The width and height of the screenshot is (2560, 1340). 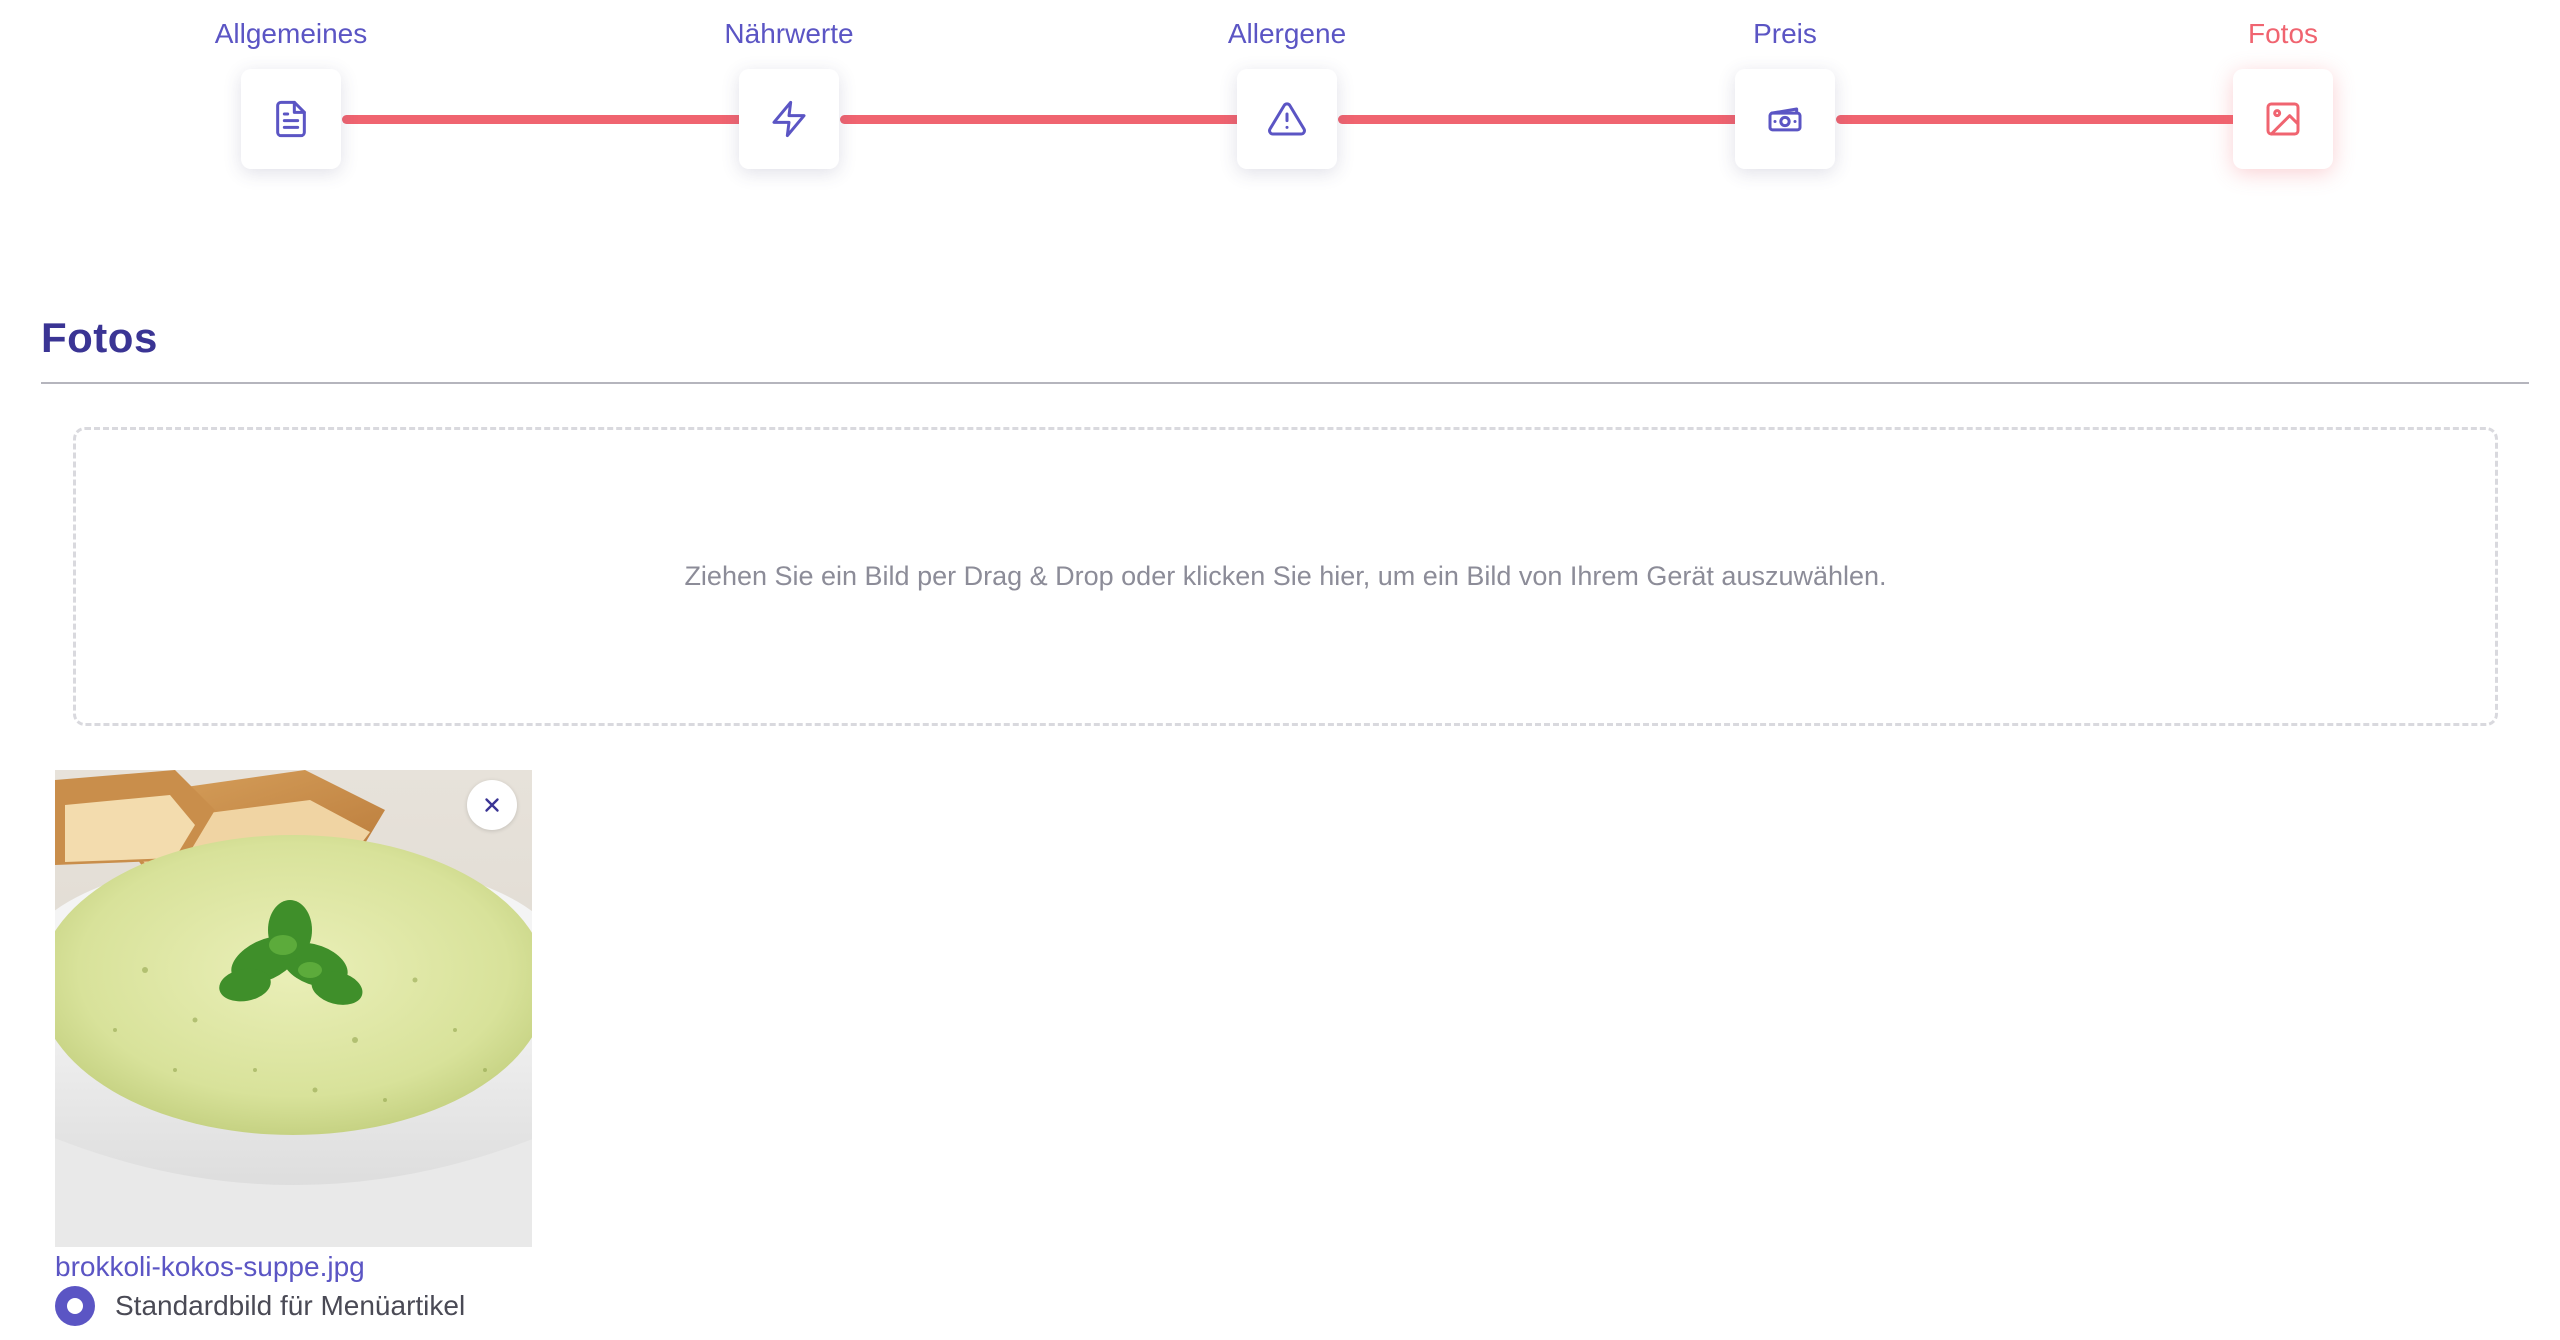 I want to click on close-icon, so click(x=492, y=805).